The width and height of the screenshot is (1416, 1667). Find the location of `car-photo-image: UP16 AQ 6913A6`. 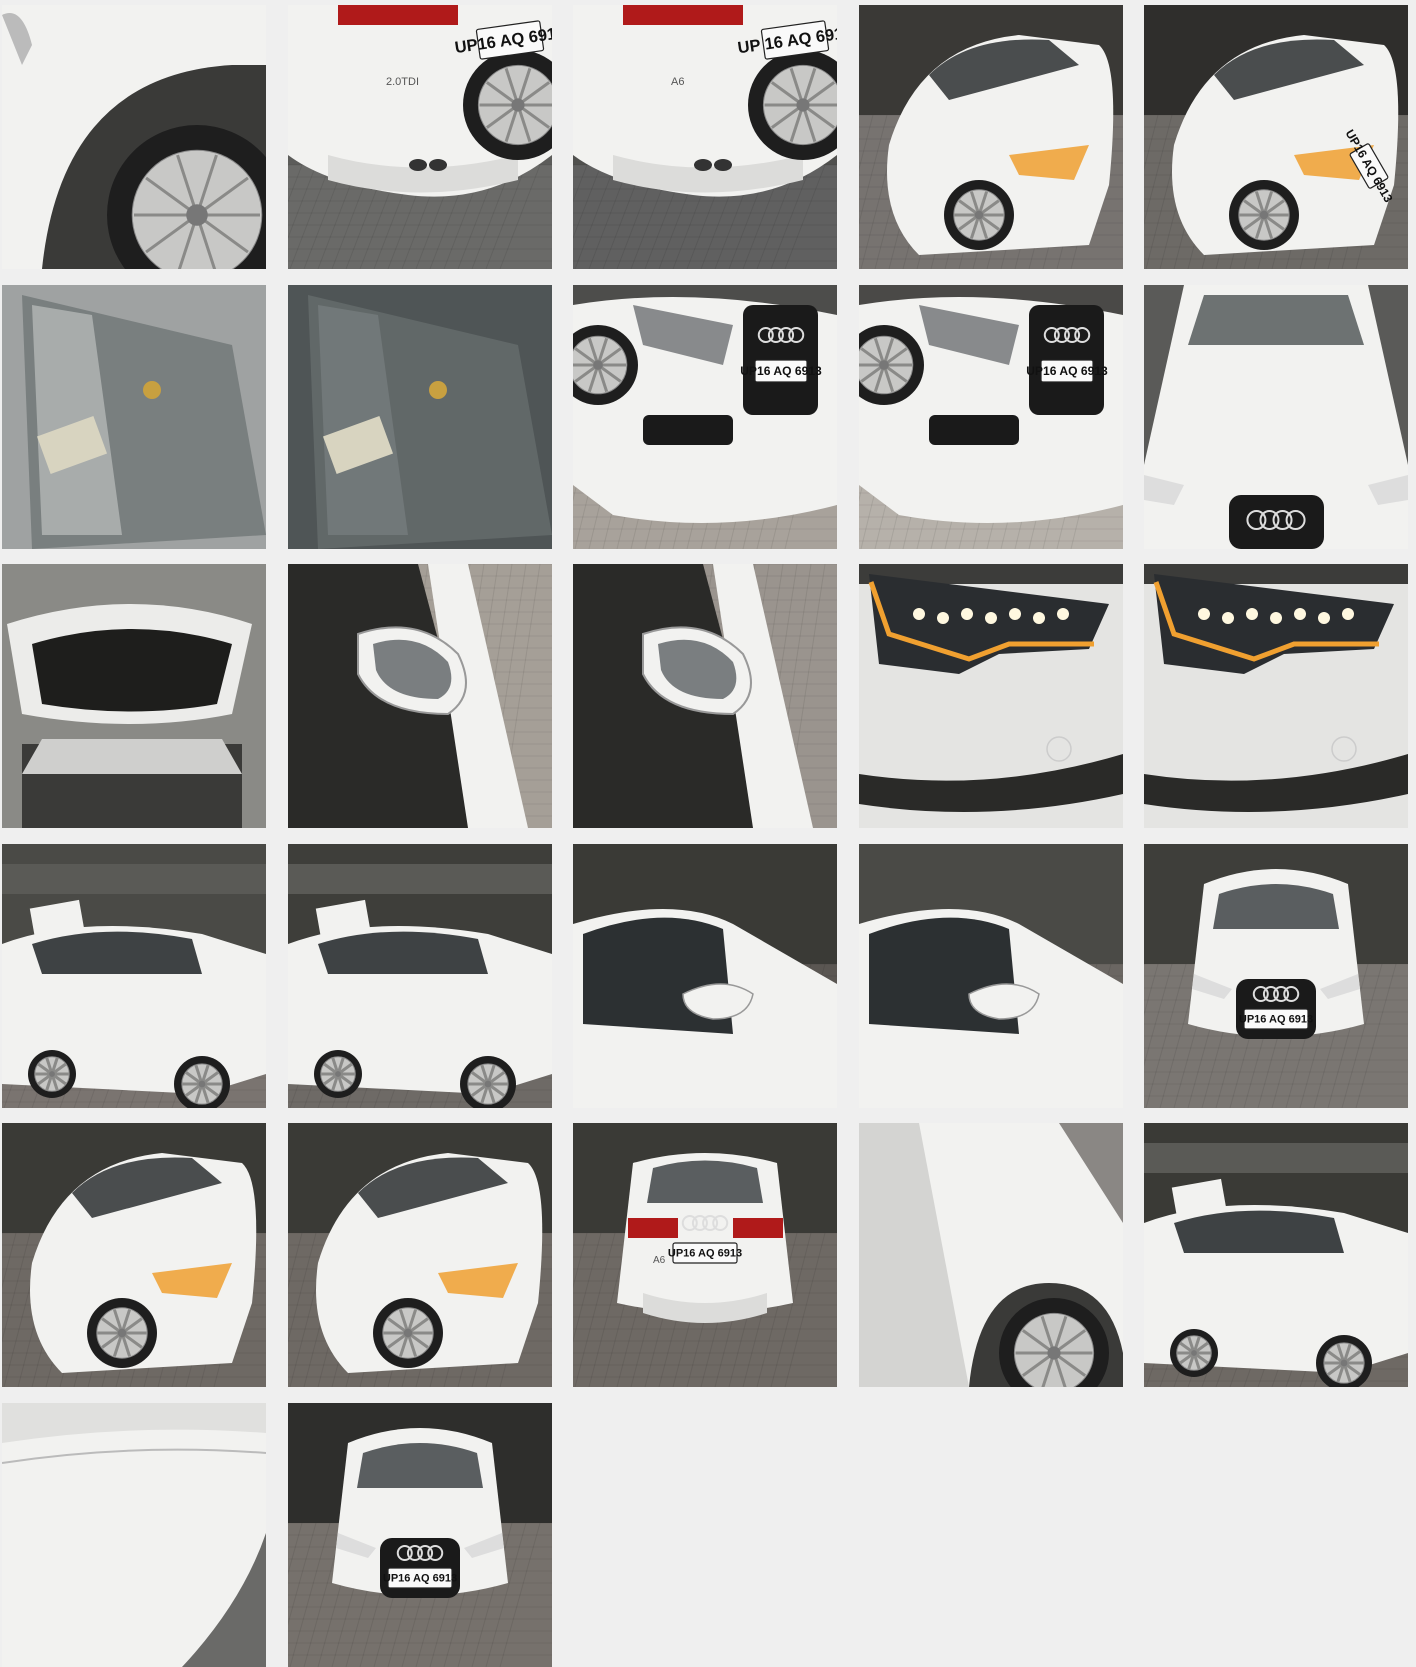

car-photo-image: UP16 AQ 6913A6 is located at coordinates (705, 1255).